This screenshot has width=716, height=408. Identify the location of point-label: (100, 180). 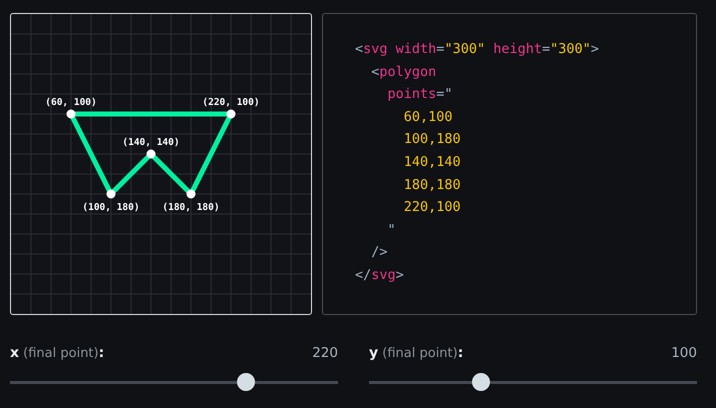
(111, 207).